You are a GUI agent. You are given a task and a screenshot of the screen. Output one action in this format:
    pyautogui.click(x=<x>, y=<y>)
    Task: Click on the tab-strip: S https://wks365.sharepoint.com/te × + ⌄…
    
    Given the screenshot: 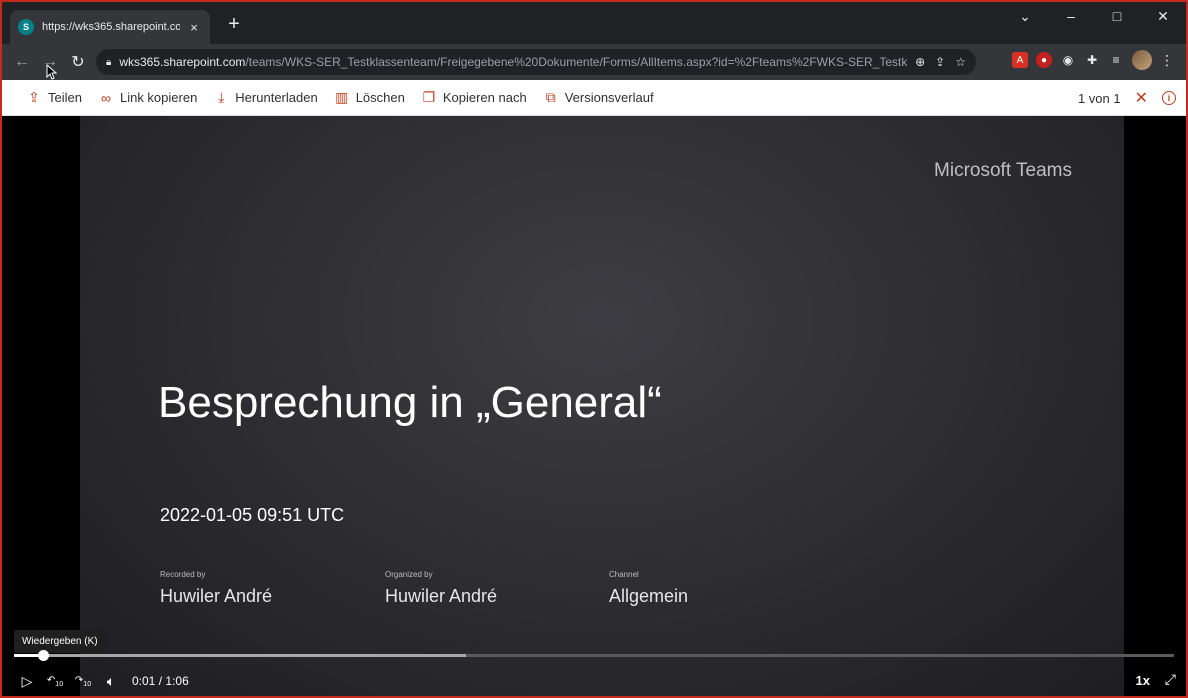 What is the action you would take?
    pyautogui.click(x=594, y=23)
    